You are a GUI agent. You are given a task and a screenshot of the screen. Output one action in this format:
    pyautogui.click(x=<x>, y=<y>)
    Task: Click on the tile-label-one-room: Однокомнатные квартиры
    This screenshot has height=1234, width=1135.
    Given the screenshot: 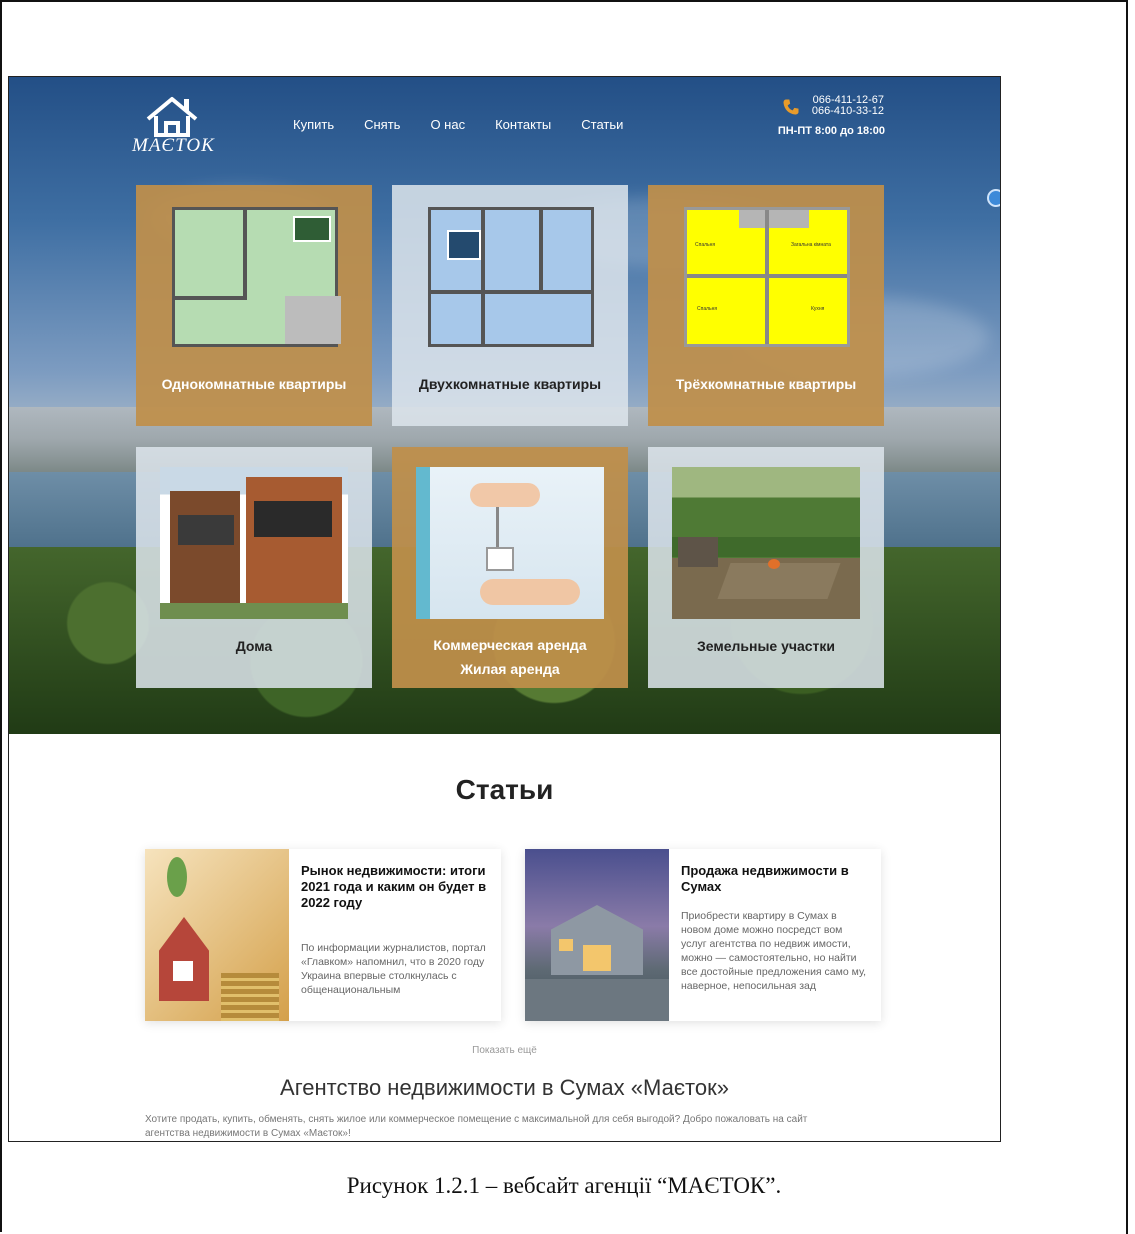 What is the action you would take?
    pyautogui.click(x=254, y=384)
    